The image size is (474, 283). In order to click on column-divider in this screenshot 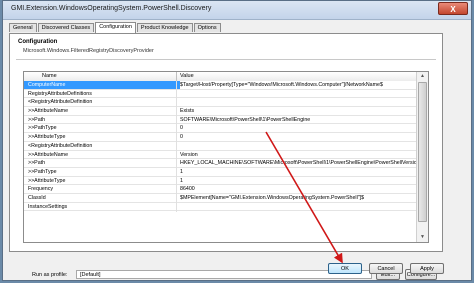, I will do `click(176, 76)`.